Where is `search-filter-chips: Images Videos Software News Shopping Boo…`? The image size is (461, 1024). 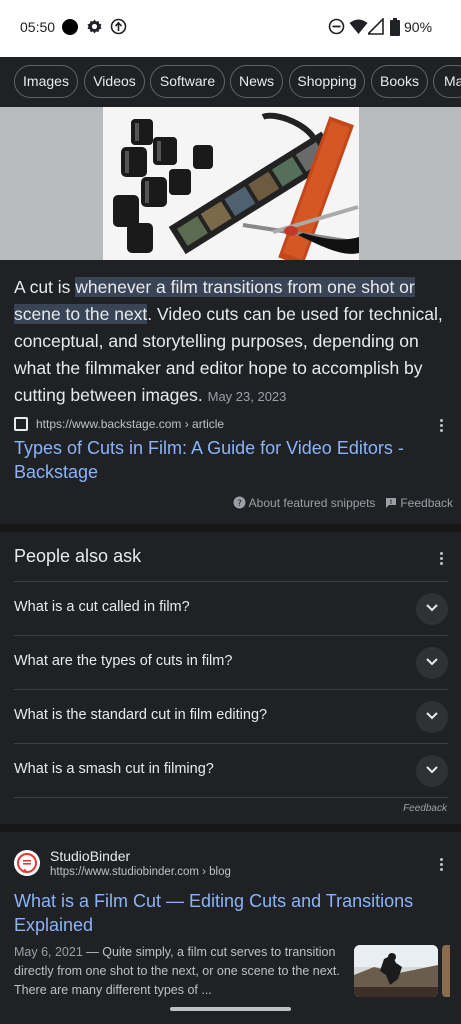
search-filter-chips: Images Videos Software News Shopping Boo… is located at coordinates (230, 82).